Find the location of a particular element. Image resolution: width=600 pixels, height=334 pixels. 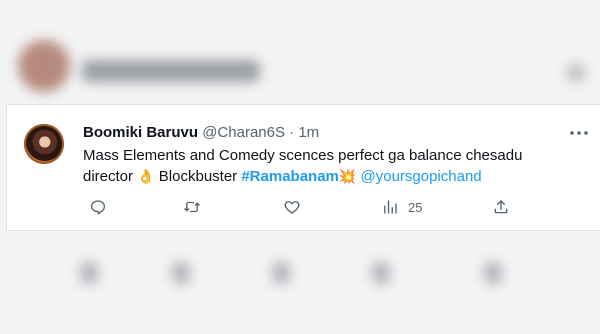

views-button: 25 is located at coordinates (401, 207).